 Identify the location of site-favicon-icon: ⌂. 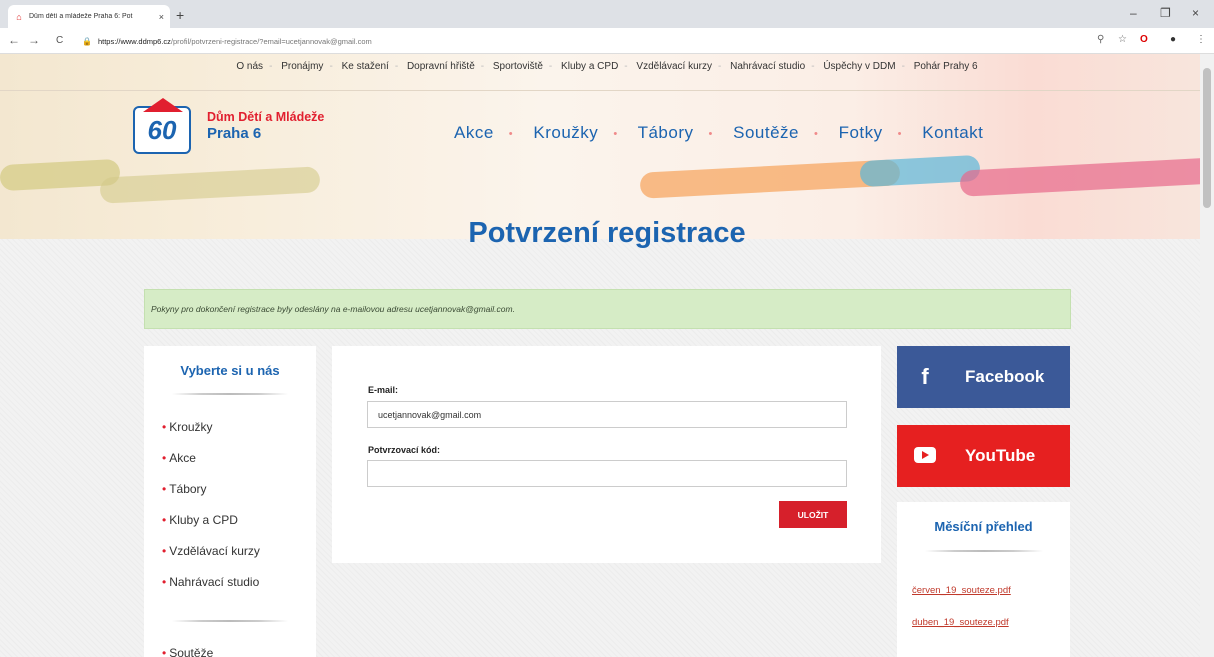
(19, 16).